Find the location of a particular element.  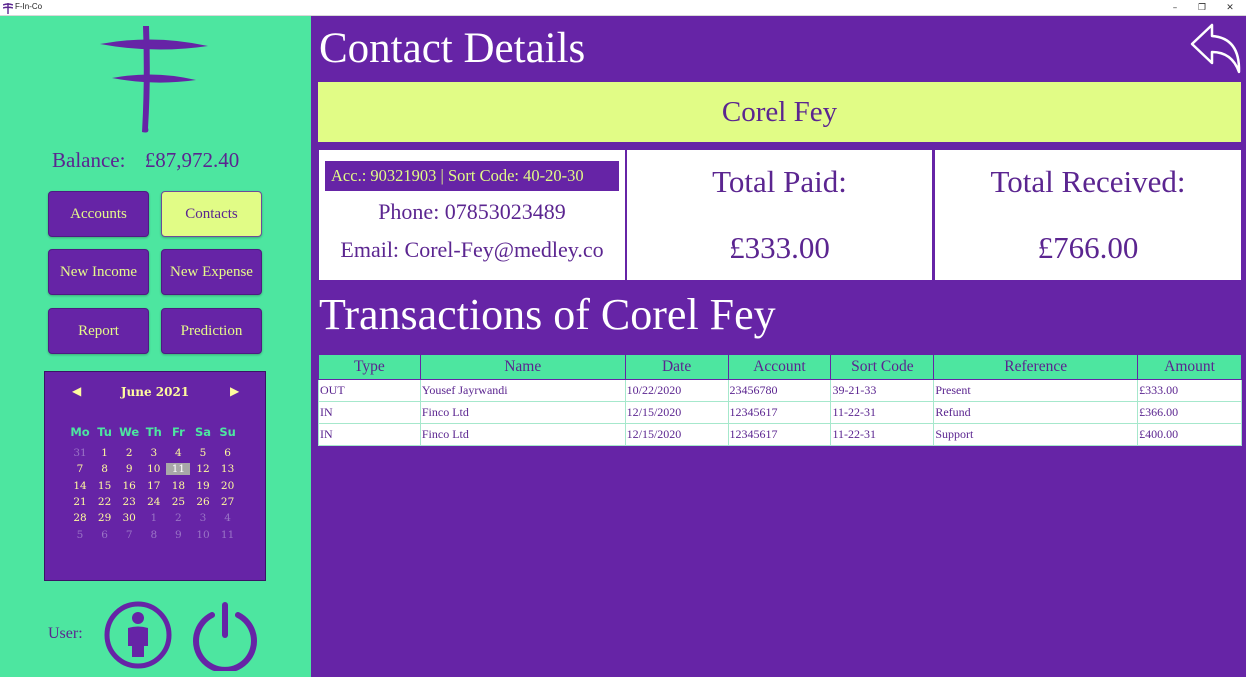

transactions-title: Transactions of Corel Fey is located at coordinates (547, 314).